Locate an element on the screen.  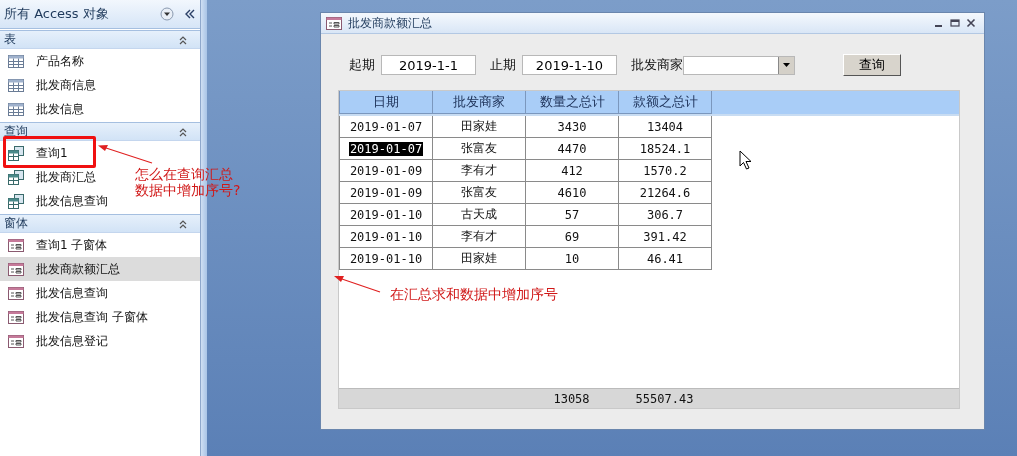
item-label: 批发商汇总 is located at coordinates (66, 177).